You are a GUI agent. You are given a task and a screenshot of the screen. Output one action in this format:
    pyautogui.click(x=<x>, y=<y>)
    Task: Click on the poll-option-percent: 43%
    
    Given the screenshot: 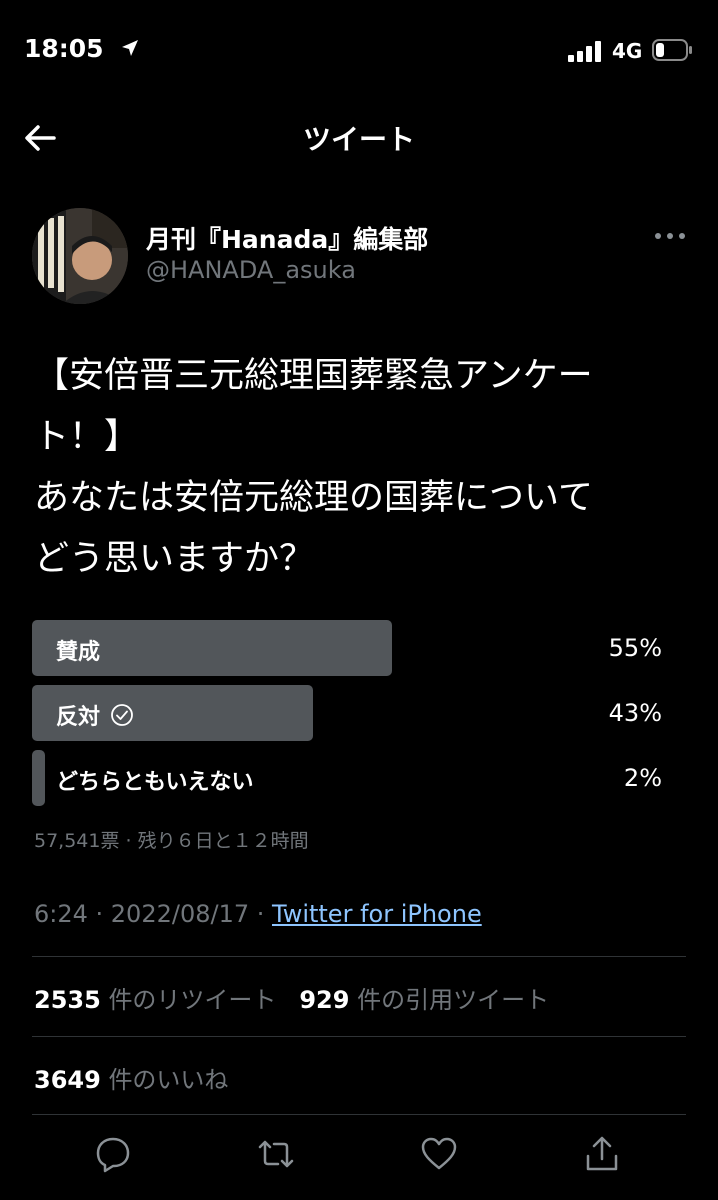 What is the action you would take?
    pyautogui.click(x=635, y=713)
    